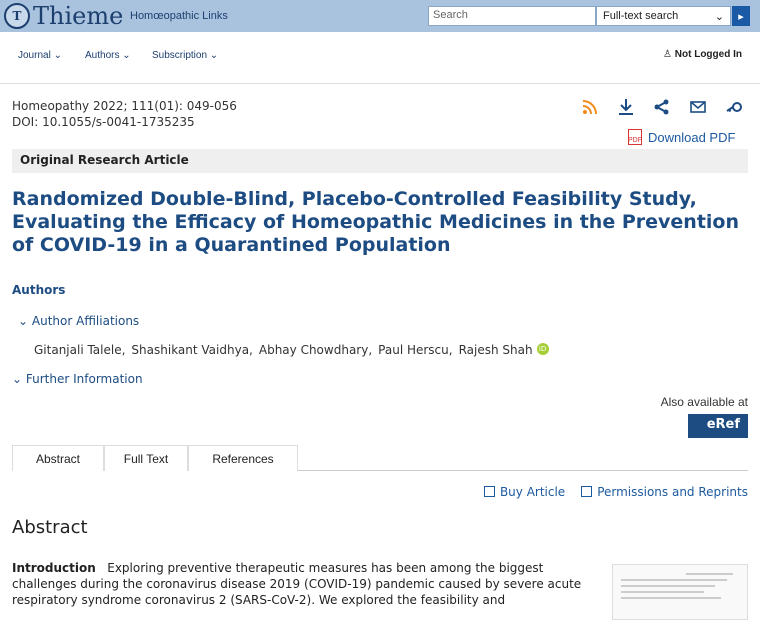 Image resolution: width=760 pixels, height=620 pixels. What do you see at coordinates (626, 107) in the screenshot?
I see `download-icon` at bounding box center [626, 107].